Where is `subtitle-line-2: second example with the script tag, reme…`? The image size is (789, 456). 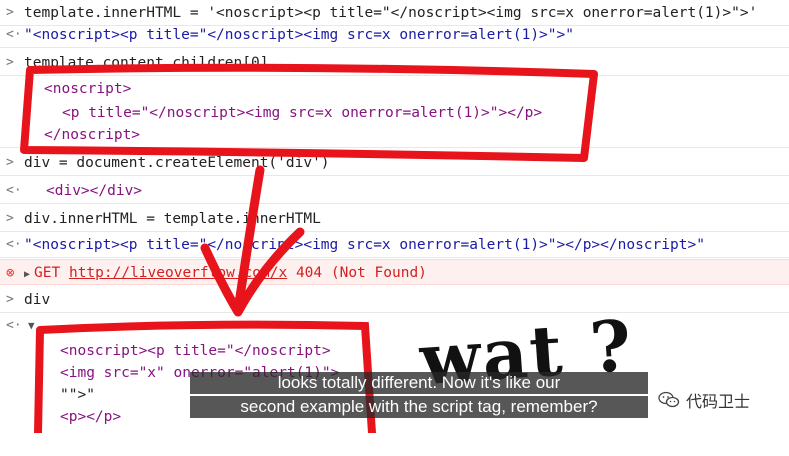 subtitle-line-2: second example with the script tag, reme… is located at coordinates (419, 407).